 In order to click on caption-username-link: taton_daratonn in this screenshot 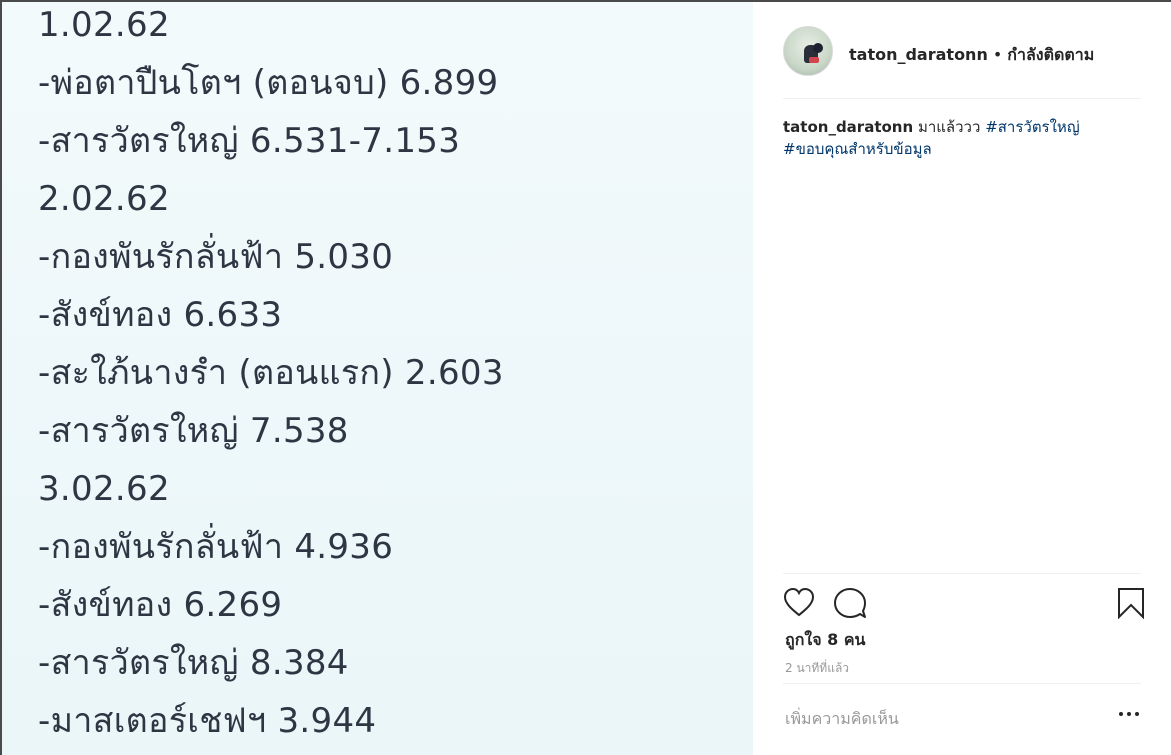, I will do `click(848, 127)`.